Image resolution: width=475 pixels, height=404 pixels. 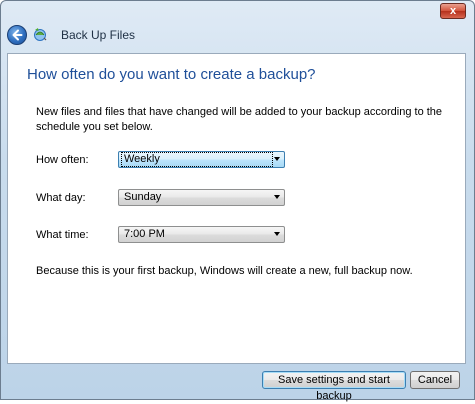 I want to click on what-day-select: Sunday, so click(x=201, y=197).